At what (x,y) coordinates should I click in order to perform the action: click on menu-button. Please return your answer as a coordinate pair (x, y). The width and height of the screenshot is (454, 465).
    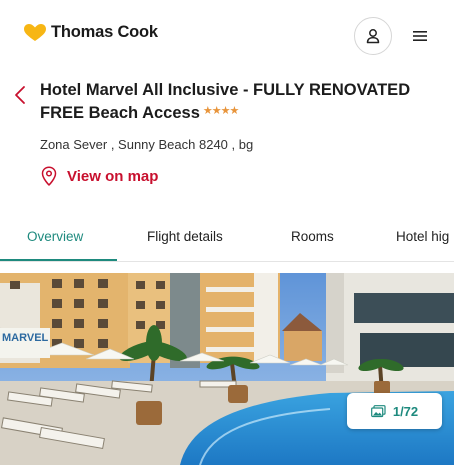
    Looking at the image, I should click on (420, 36).